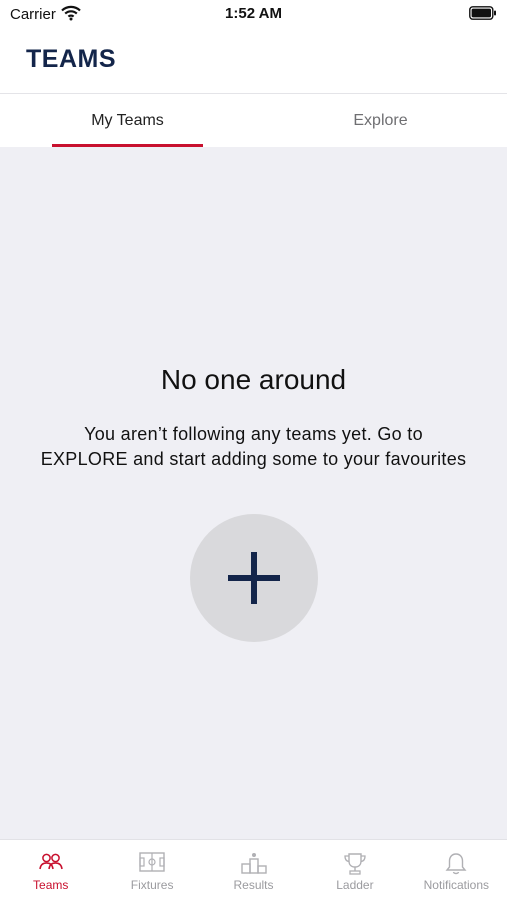 The width and height of the screenshot is (507, 900). Describe the element at coordinates (355, 885) in the screenshot. I see `nav-label-ladder: Ladder` at that location.